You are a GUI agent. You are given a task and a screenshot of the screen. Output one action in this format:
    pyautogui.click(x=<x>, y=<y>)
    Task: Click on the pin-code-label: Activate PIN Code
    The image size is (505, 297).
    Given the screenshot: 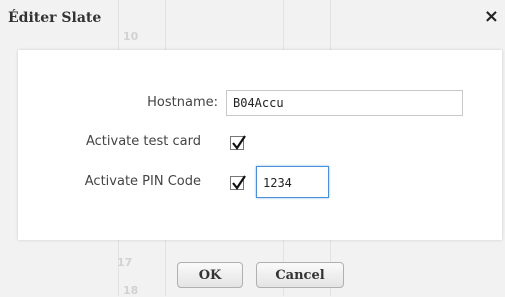 What is the action you would take?
    pyautogui.click(x=142, y=181)
    